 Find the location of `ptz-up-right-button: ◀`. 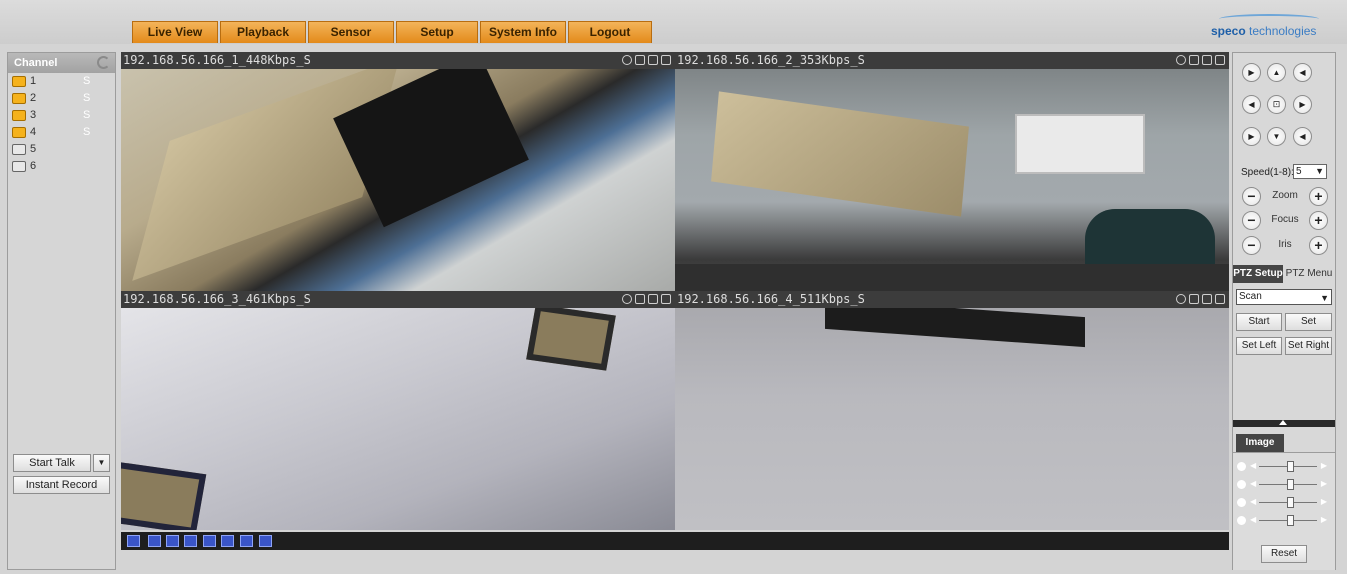

ptz-up-right-button: ◀ is located at coordinates (1302, 72).